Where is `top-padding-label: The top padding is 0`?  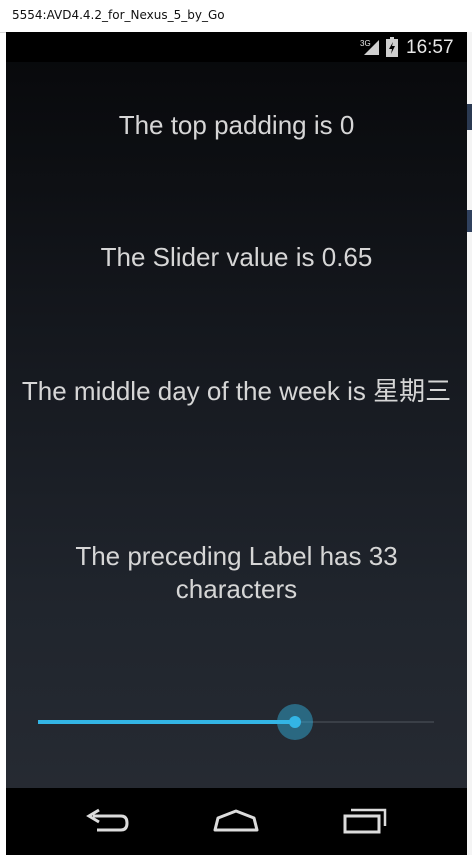
top-padding-label: The top padding is 0 is located at coordinates (236, 125).